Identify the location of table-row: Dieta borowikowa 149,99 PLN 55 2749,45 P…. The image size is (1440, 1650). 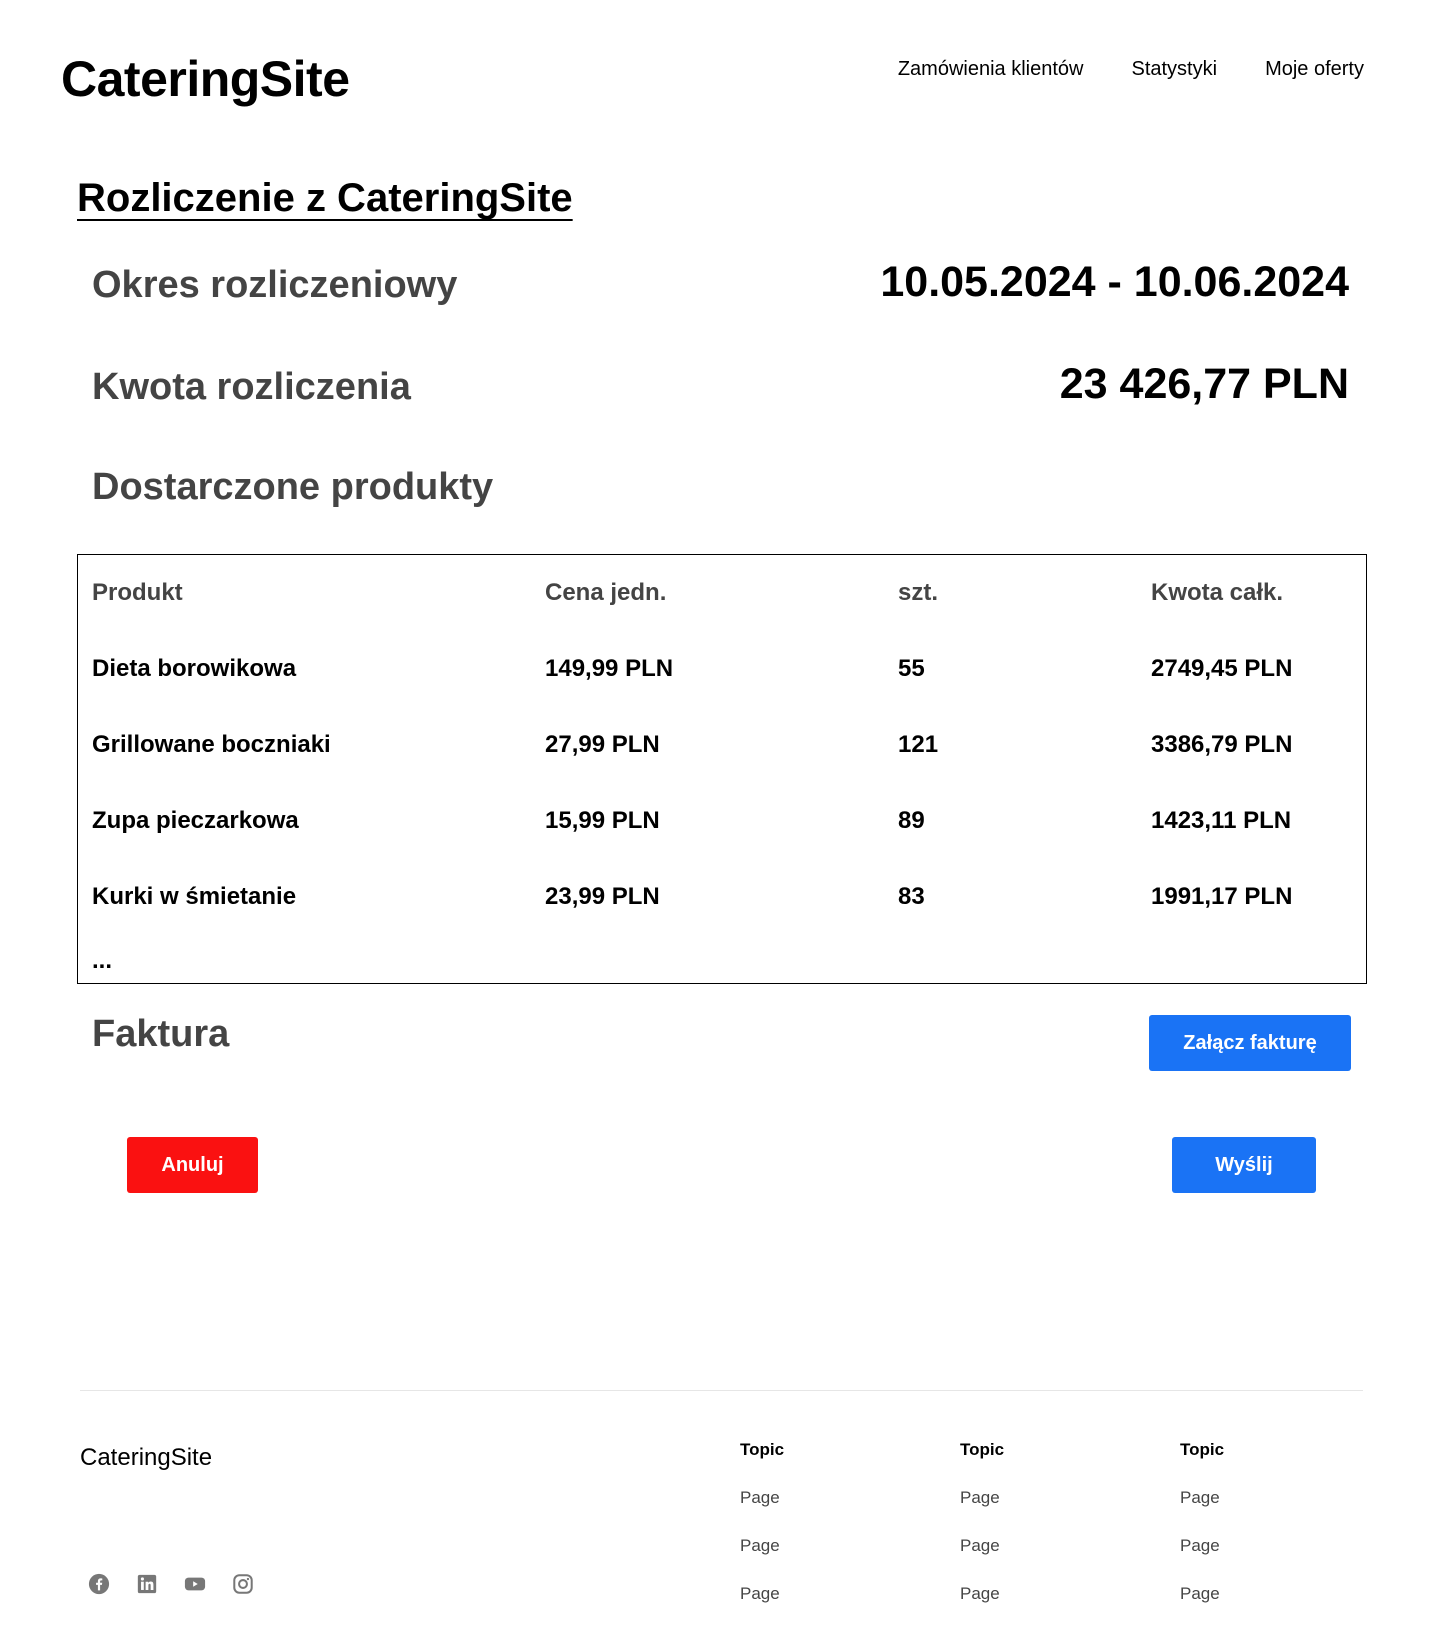
(722, 669).